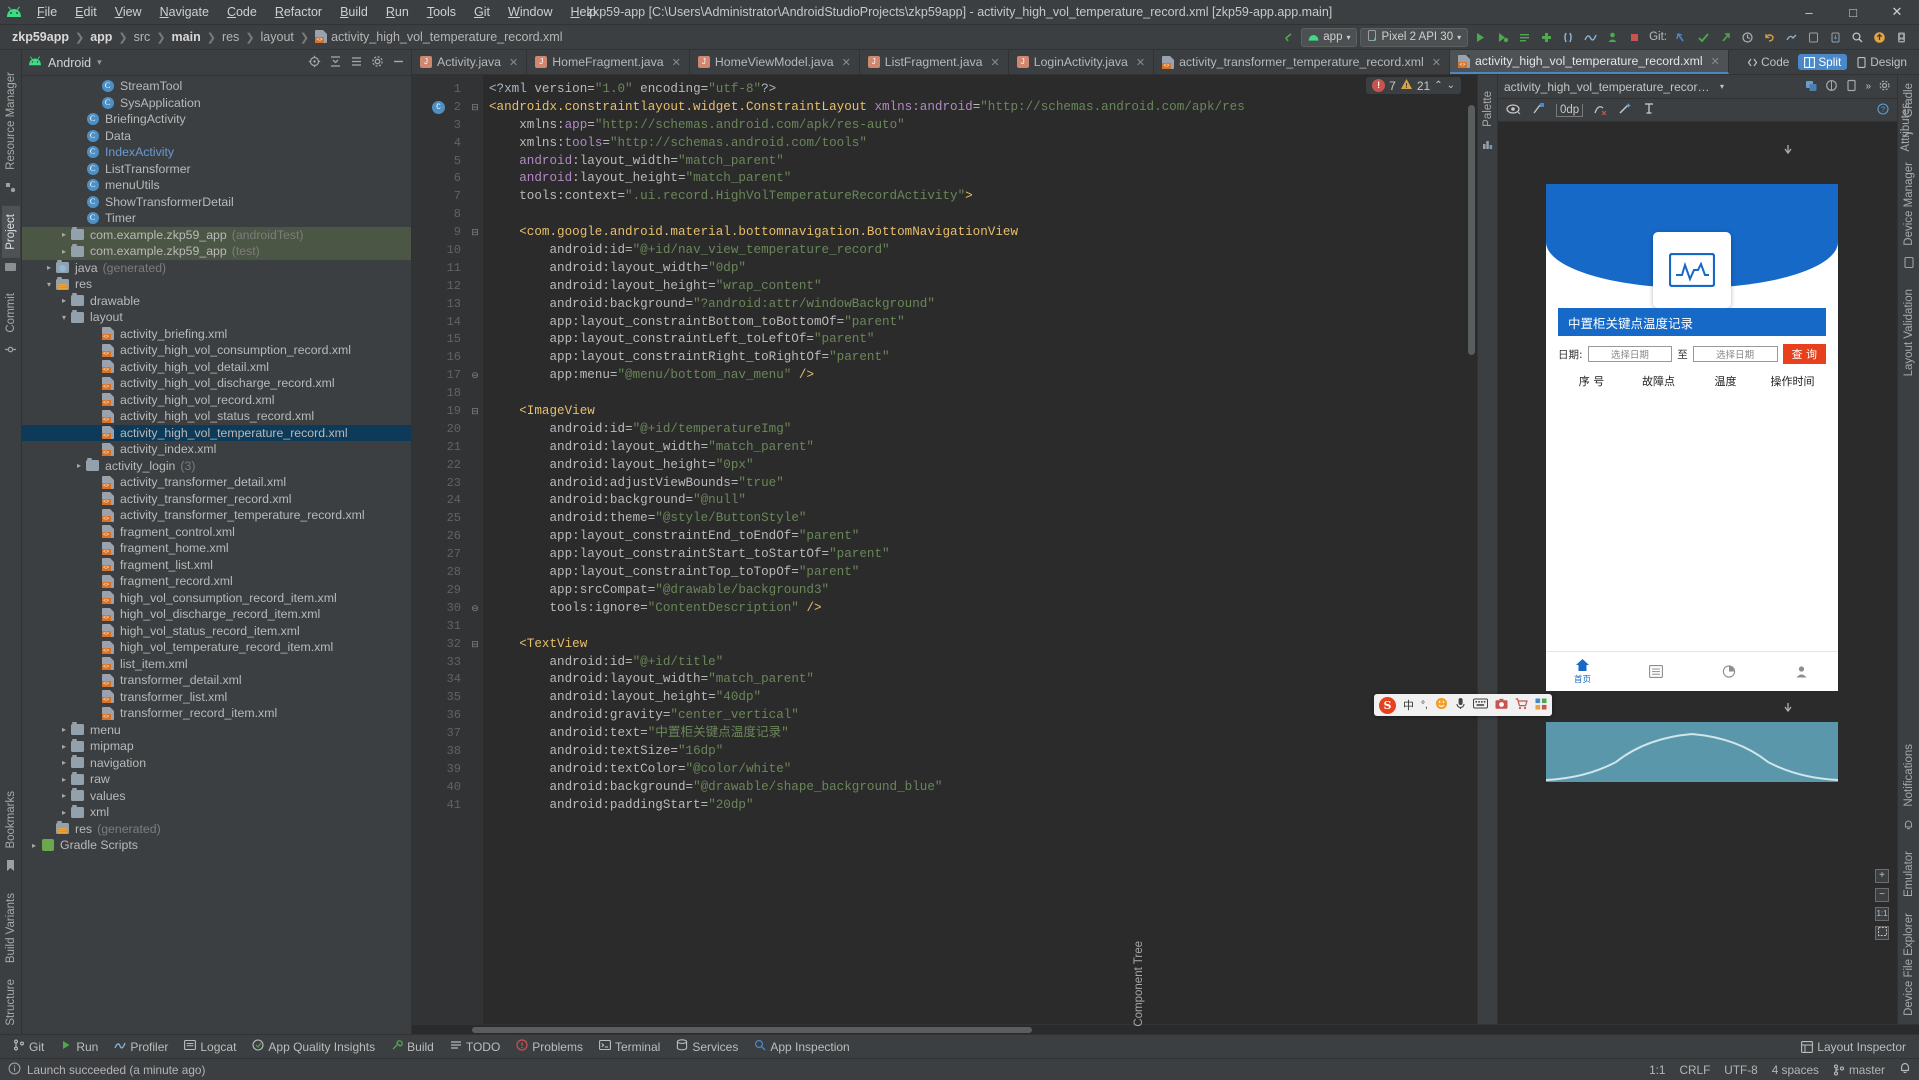 The image size is (1919, 1080). I want to click on apps-icon, so click(1541, 705).